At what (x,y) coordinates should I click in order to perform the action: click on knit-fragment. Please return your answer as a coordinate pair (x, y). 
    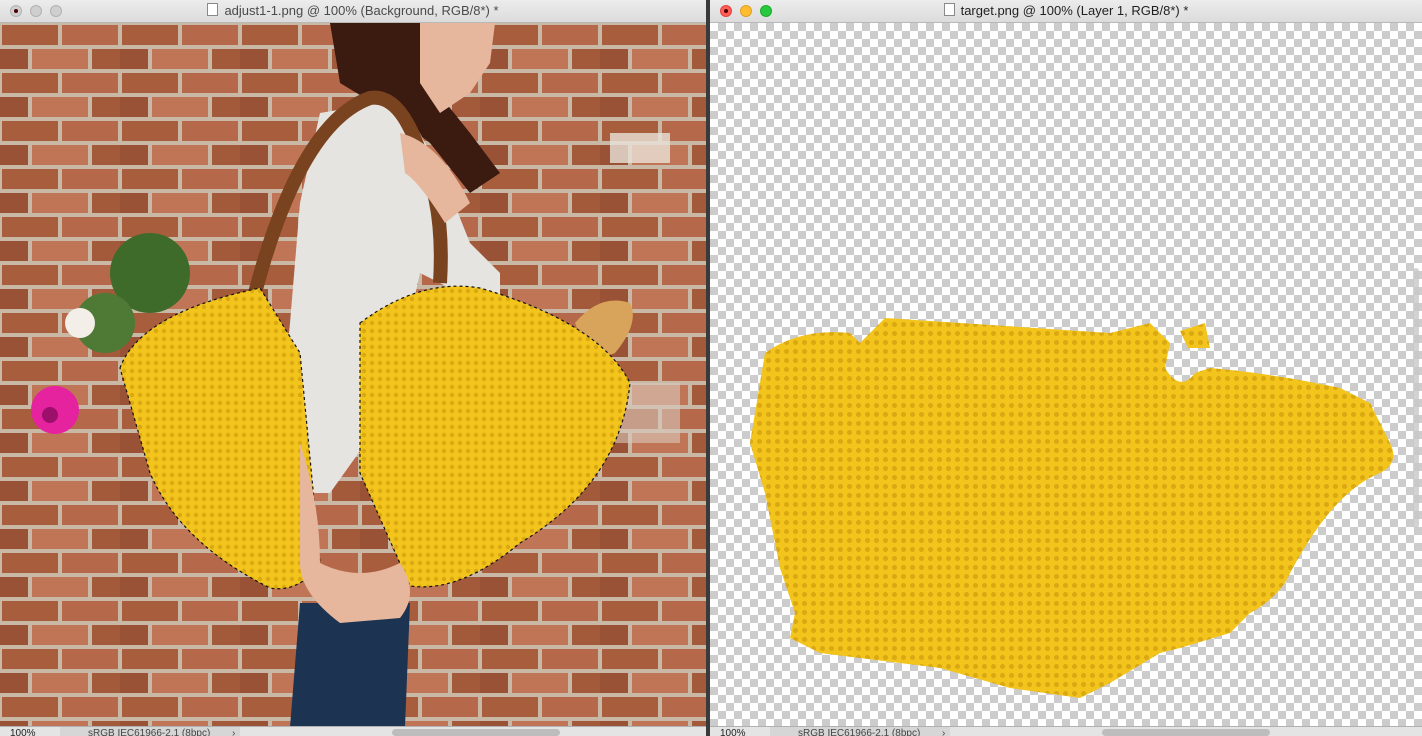
    Looking at the image, I should click on (1195, 335).